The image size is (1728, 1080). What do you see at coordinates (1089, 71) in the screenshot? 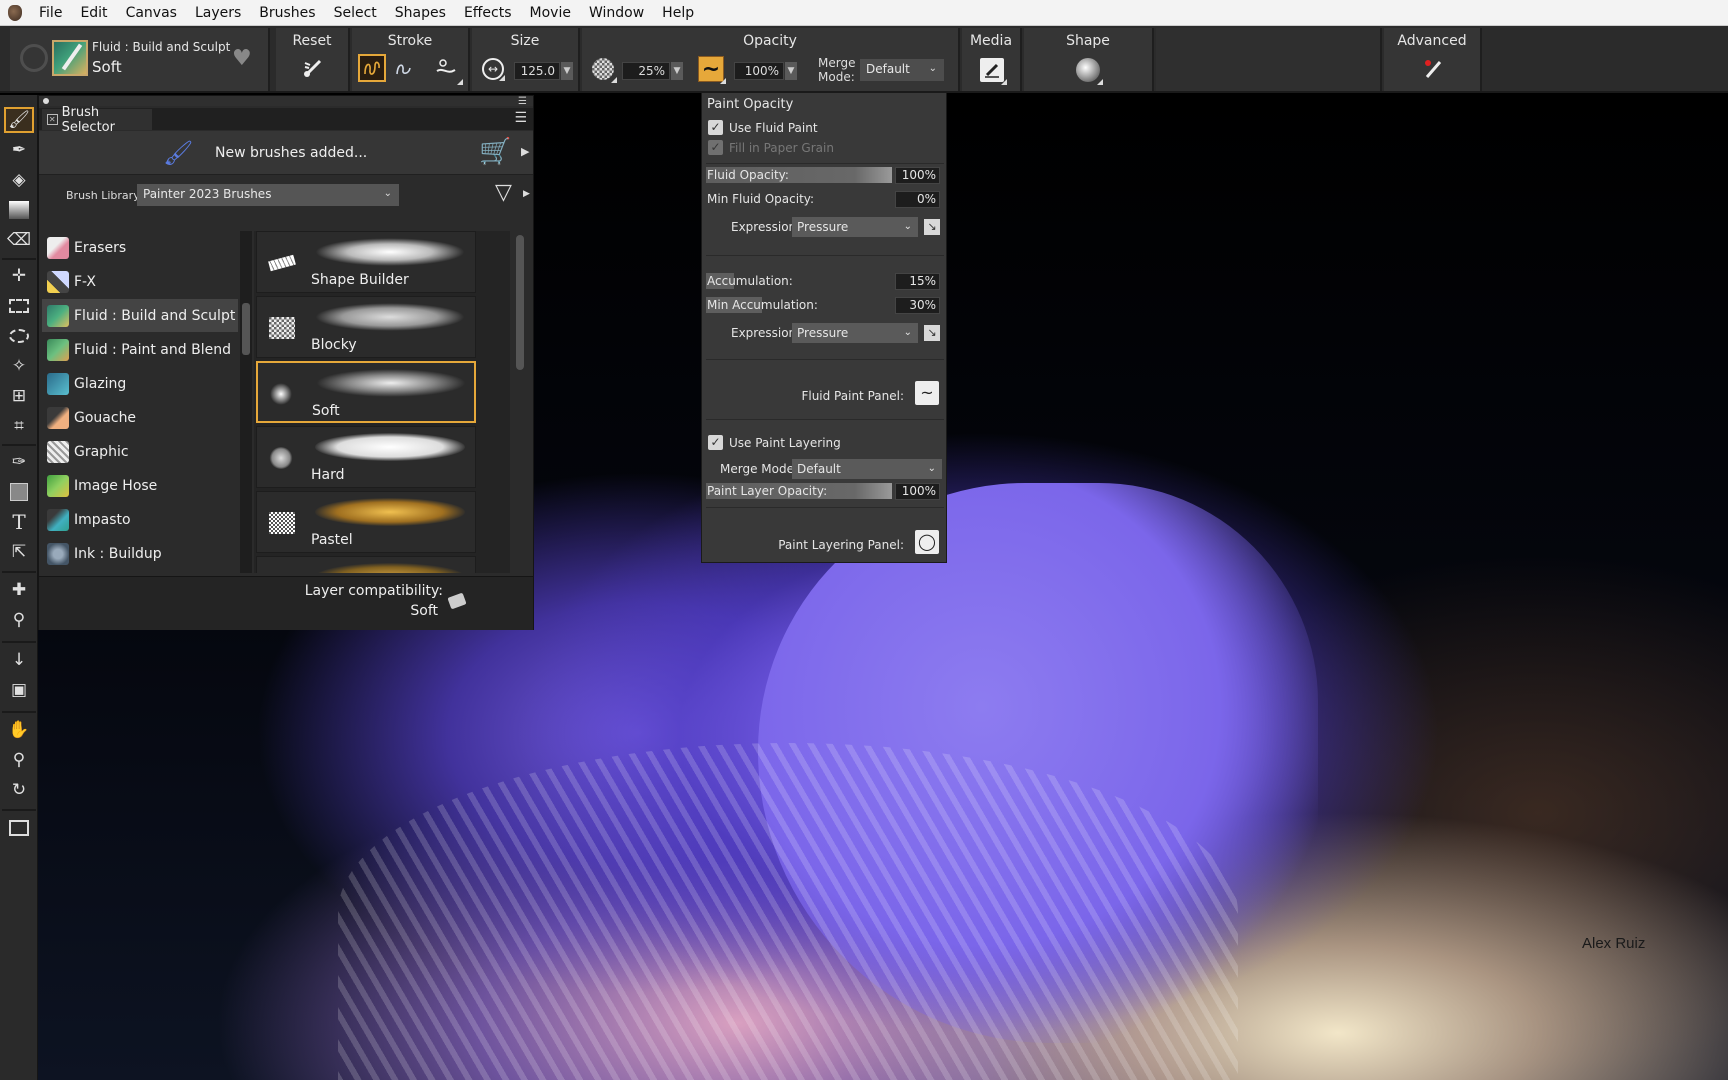
I see `brush-shape-icon` at bounding box center [1089, 71].